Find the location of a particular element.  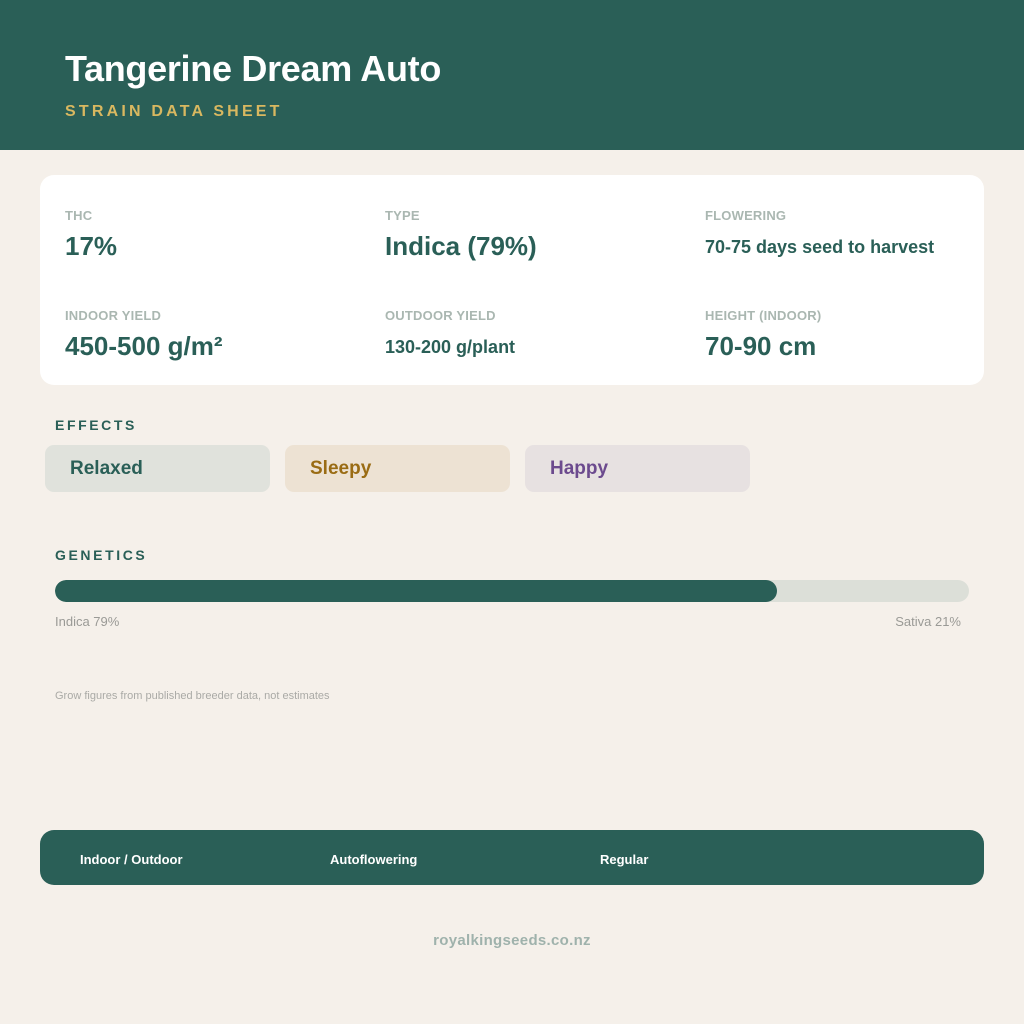

footer-item-regular: Regular is located at coordinates (624, 859).